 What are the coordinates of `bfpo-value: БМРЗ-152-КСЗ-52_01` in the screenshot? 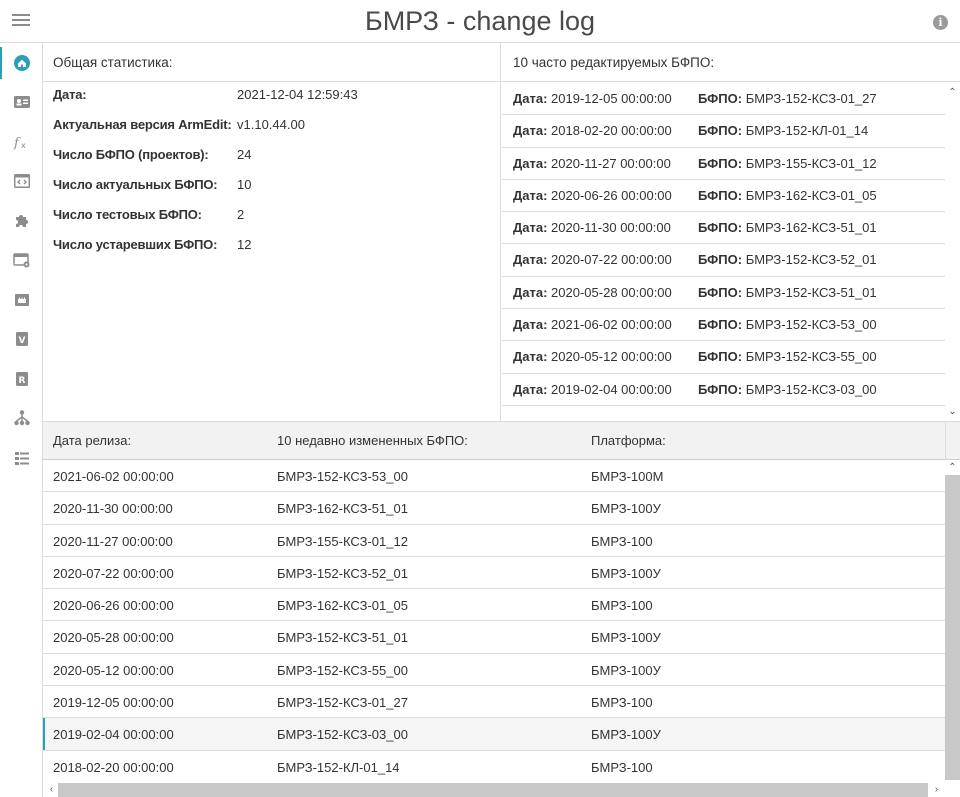 It's located at (811, 260).